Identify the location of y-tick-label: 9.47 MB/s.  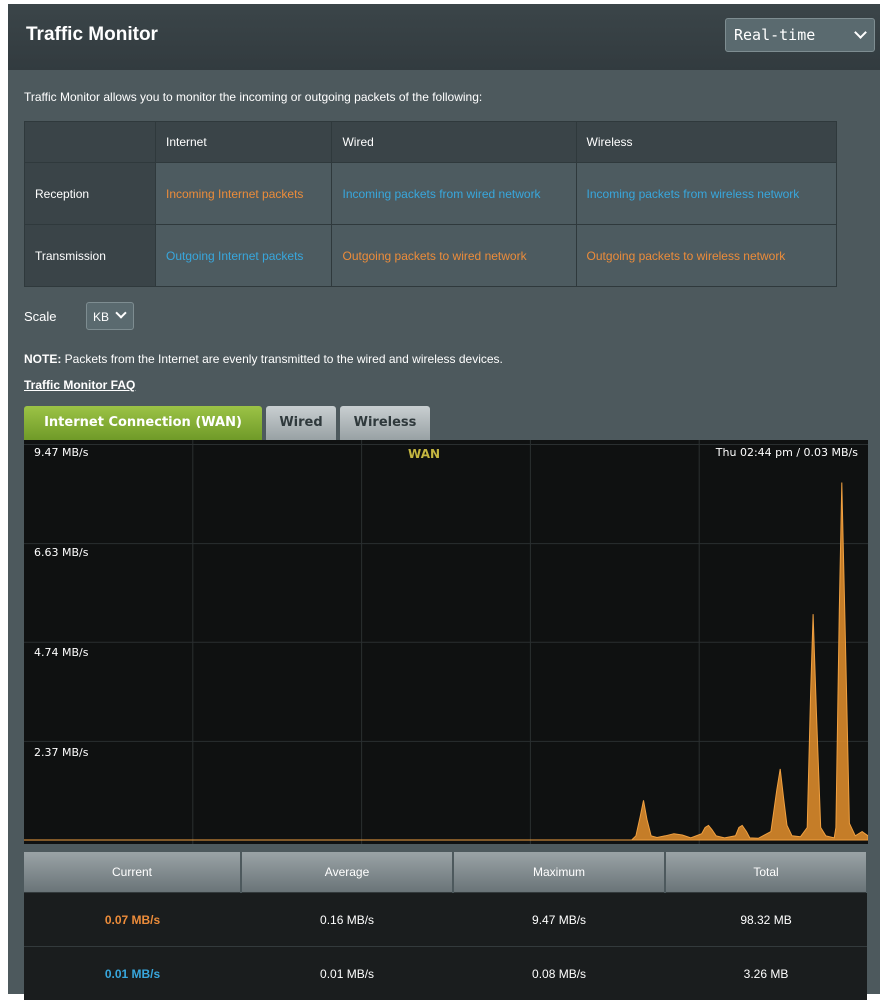
(61, 452).